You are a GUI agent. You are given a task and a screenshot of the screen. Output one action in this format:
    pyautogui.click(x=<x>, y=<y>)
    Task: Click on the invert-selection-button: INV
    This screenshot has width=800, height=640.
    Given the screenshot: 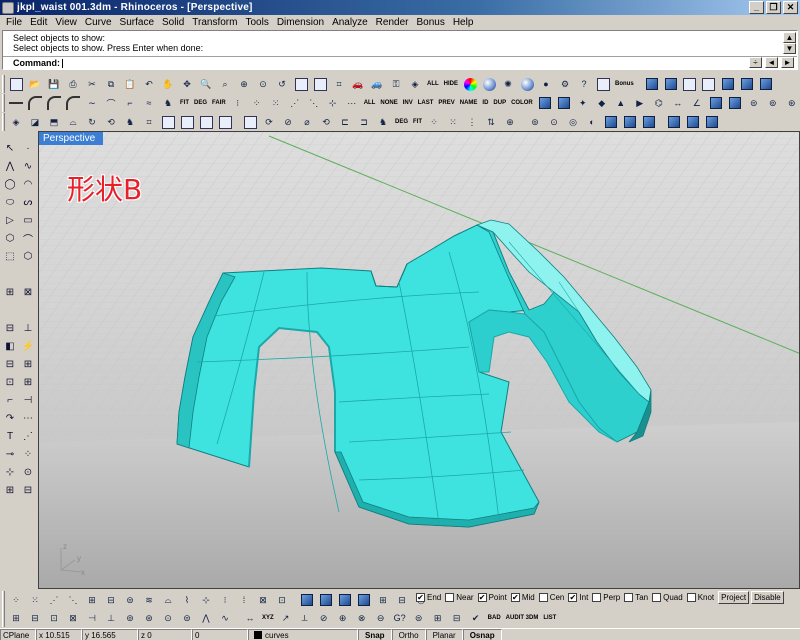 What is the action you would take?
    pyautogui.click(x=408, y=103)
    